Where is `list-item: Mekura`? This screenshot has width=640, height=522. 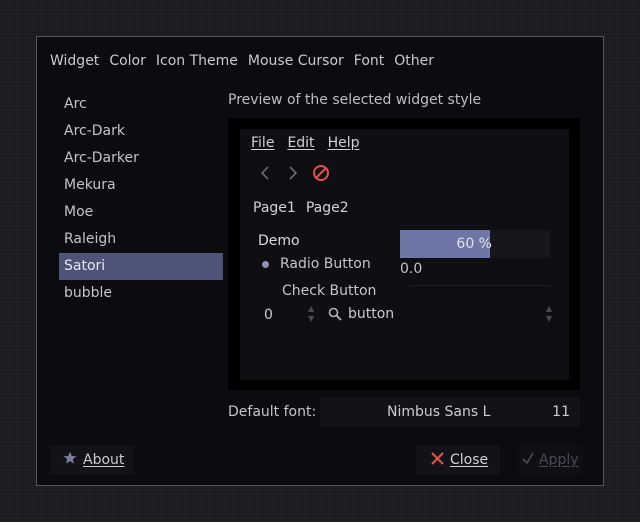
list-item: Mekura is located at coordinates (141, 185).